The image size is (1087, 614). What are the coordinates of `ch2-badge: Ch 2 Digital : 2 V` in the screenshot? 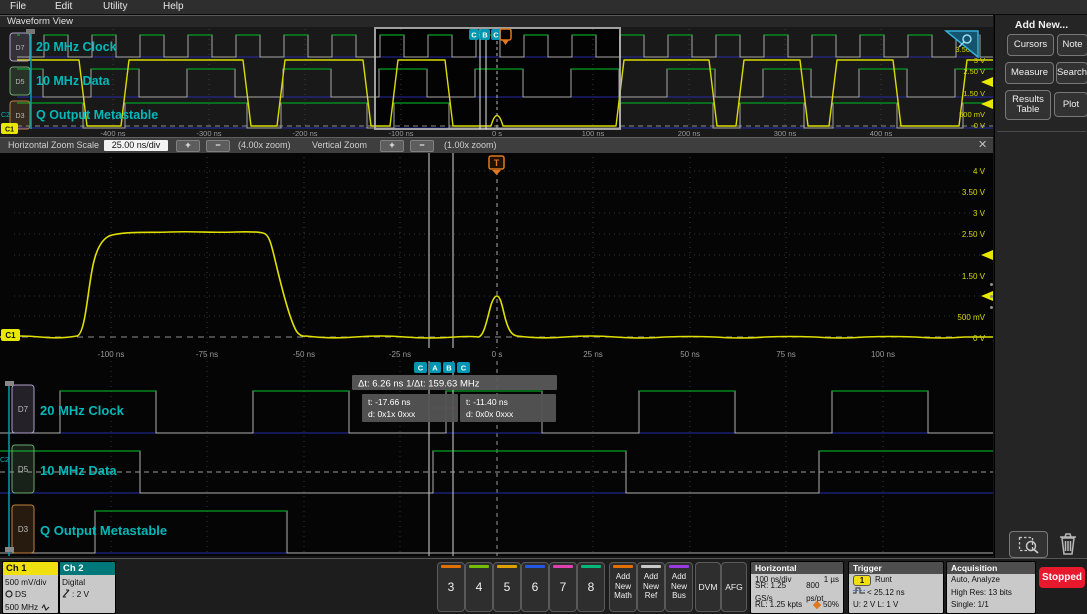 It's located at (87, 587).